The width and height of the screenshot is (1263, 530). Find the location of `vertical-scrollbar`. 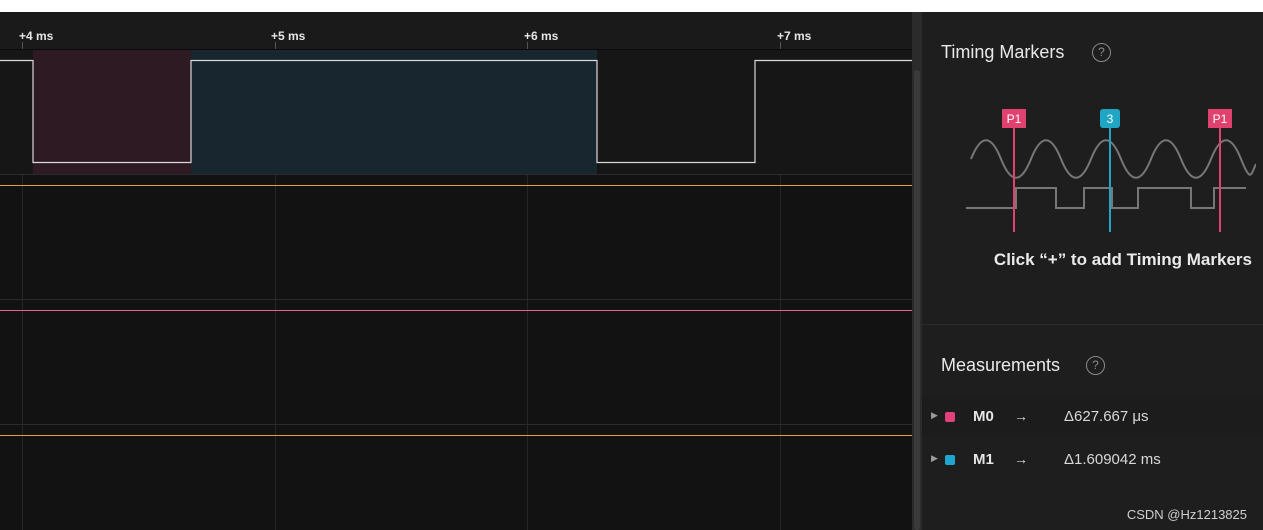

vertical-scrollbar is located at coordinates (917, 271).